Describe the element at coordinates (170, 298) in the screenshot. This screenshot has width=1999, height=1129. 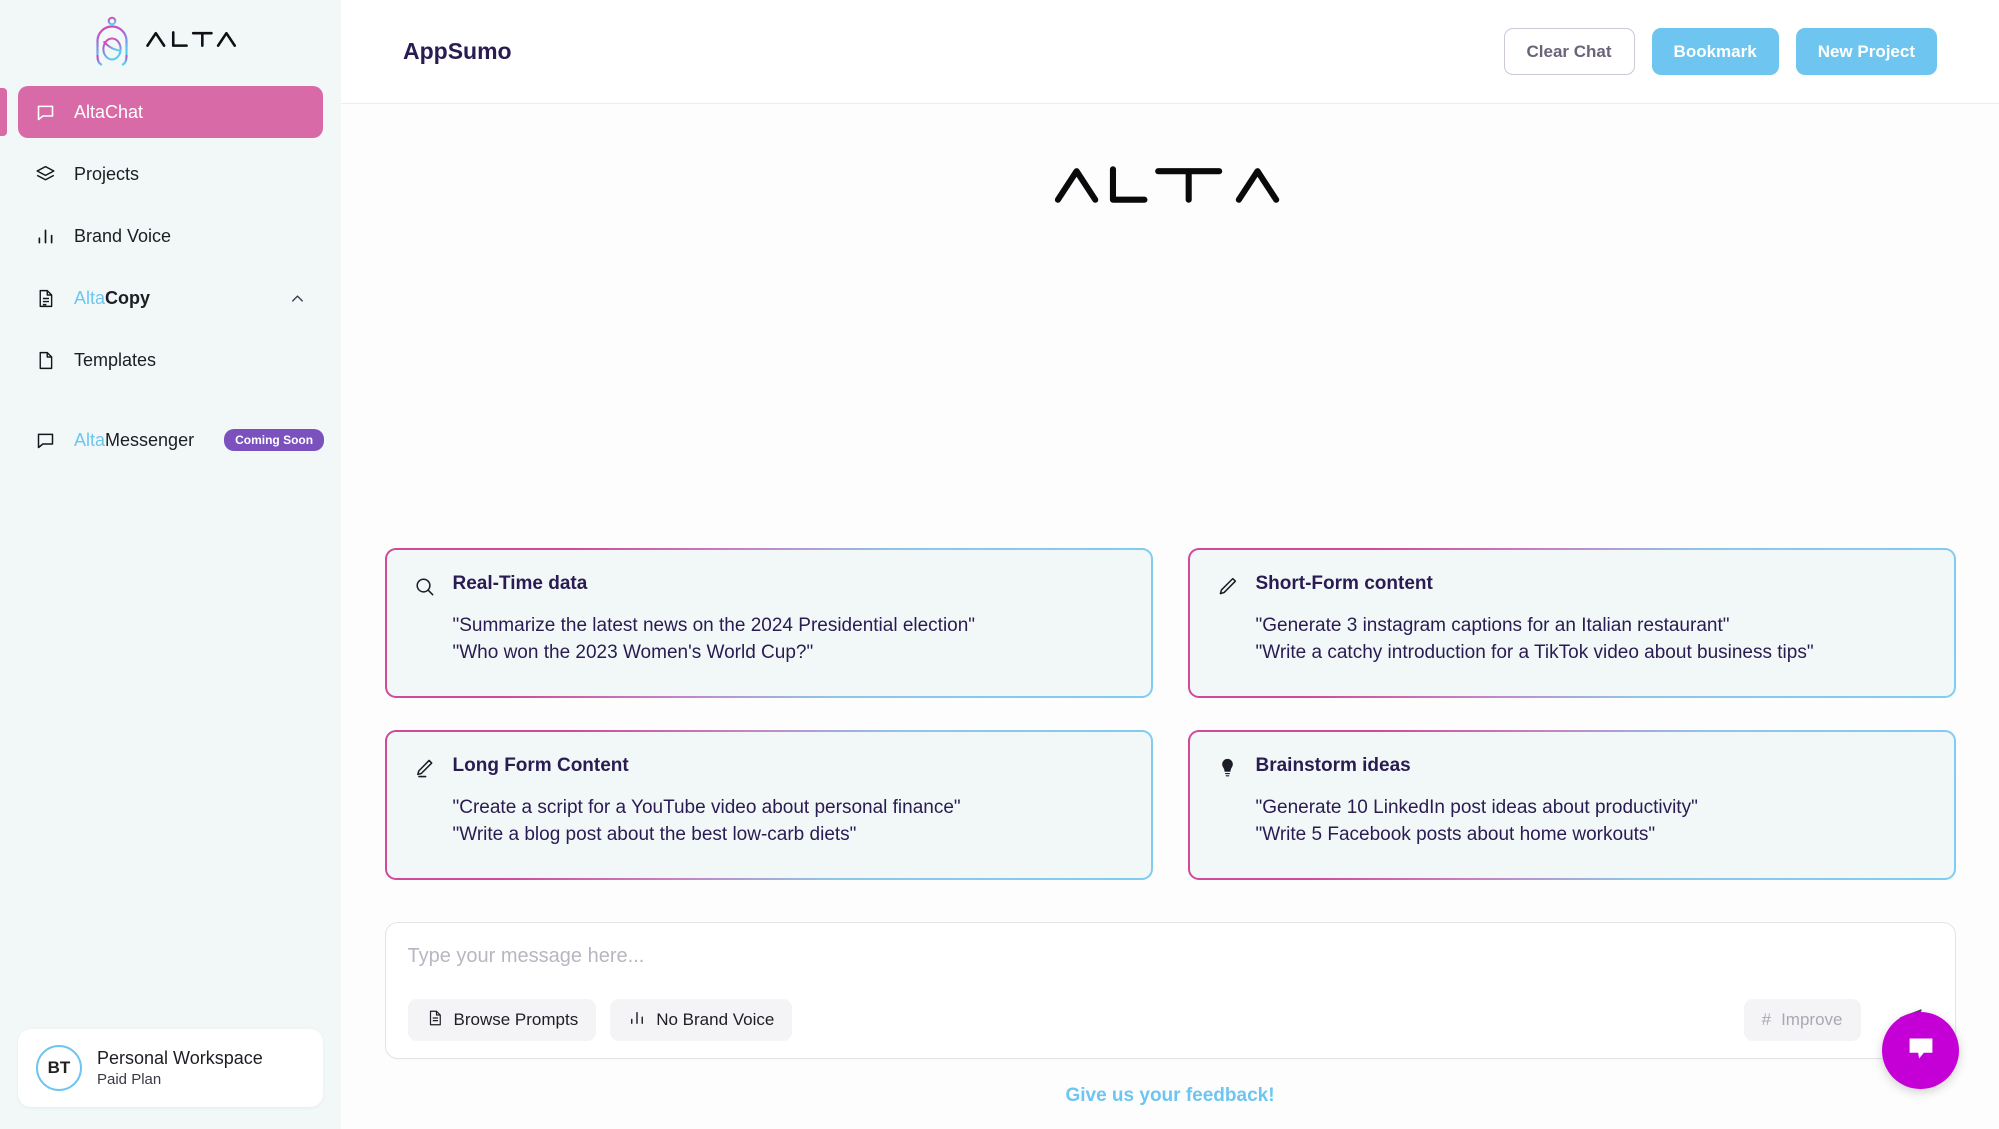
I see `sidebar-item-altacopy: AltaCopy` at that location.